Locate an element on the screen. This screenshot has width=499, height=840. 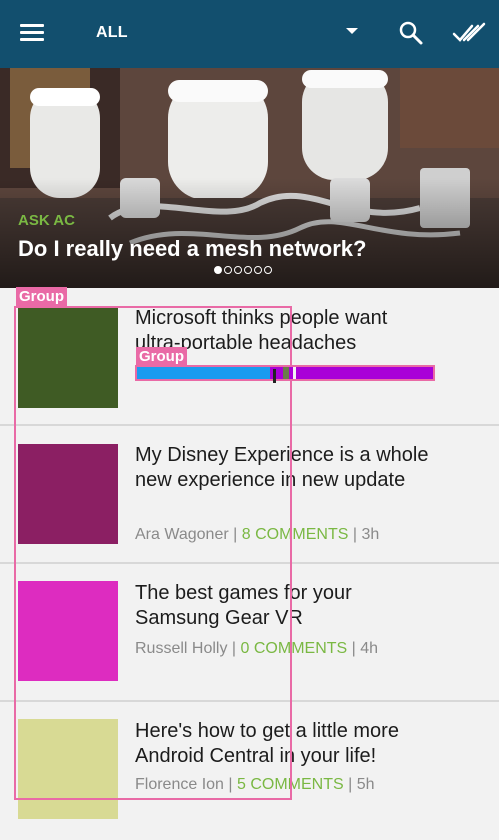
carousel-indicator is located at coordinates (243, 271).